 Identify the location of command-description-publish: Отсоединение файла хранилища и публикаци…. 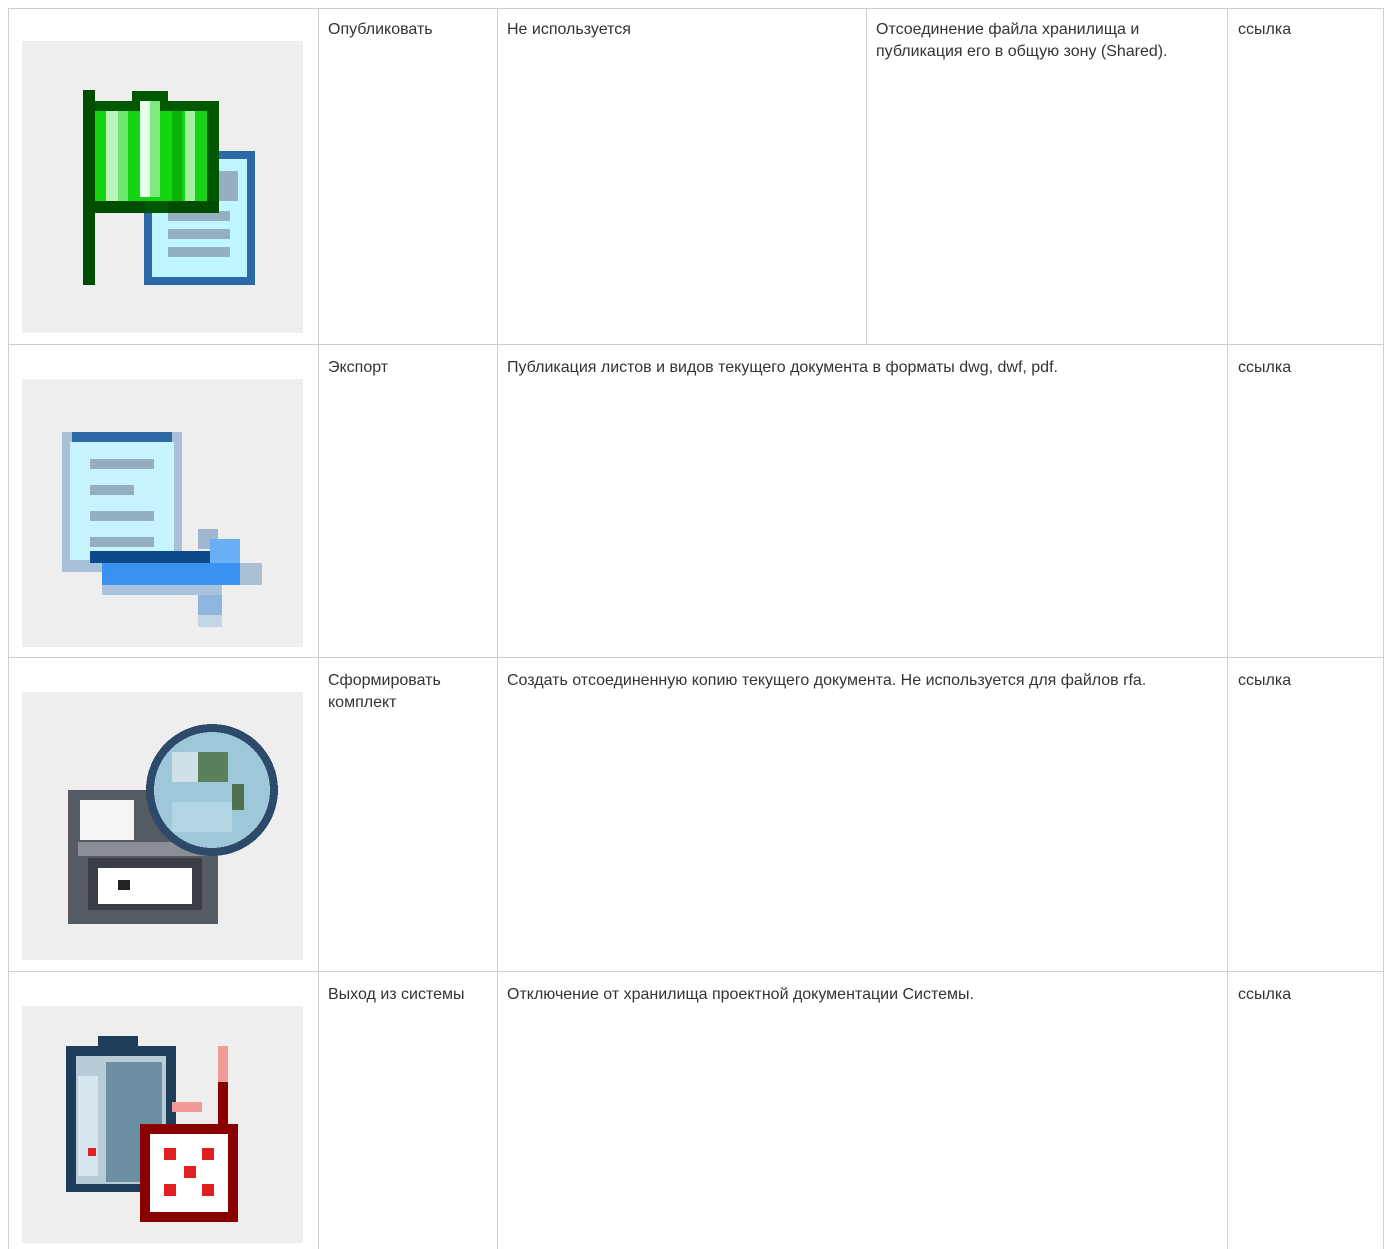
(1022, 40).